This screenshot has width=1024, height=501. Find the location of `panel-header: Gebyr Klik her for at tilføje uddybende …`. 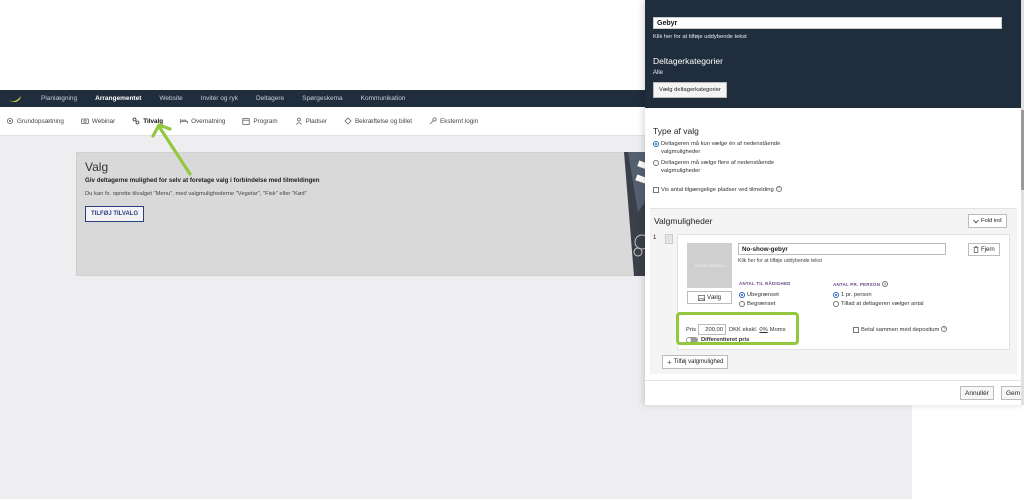

panel-header: Gebyr Klik her for at tilføje uddybende … is located at coordinates (833, 54).